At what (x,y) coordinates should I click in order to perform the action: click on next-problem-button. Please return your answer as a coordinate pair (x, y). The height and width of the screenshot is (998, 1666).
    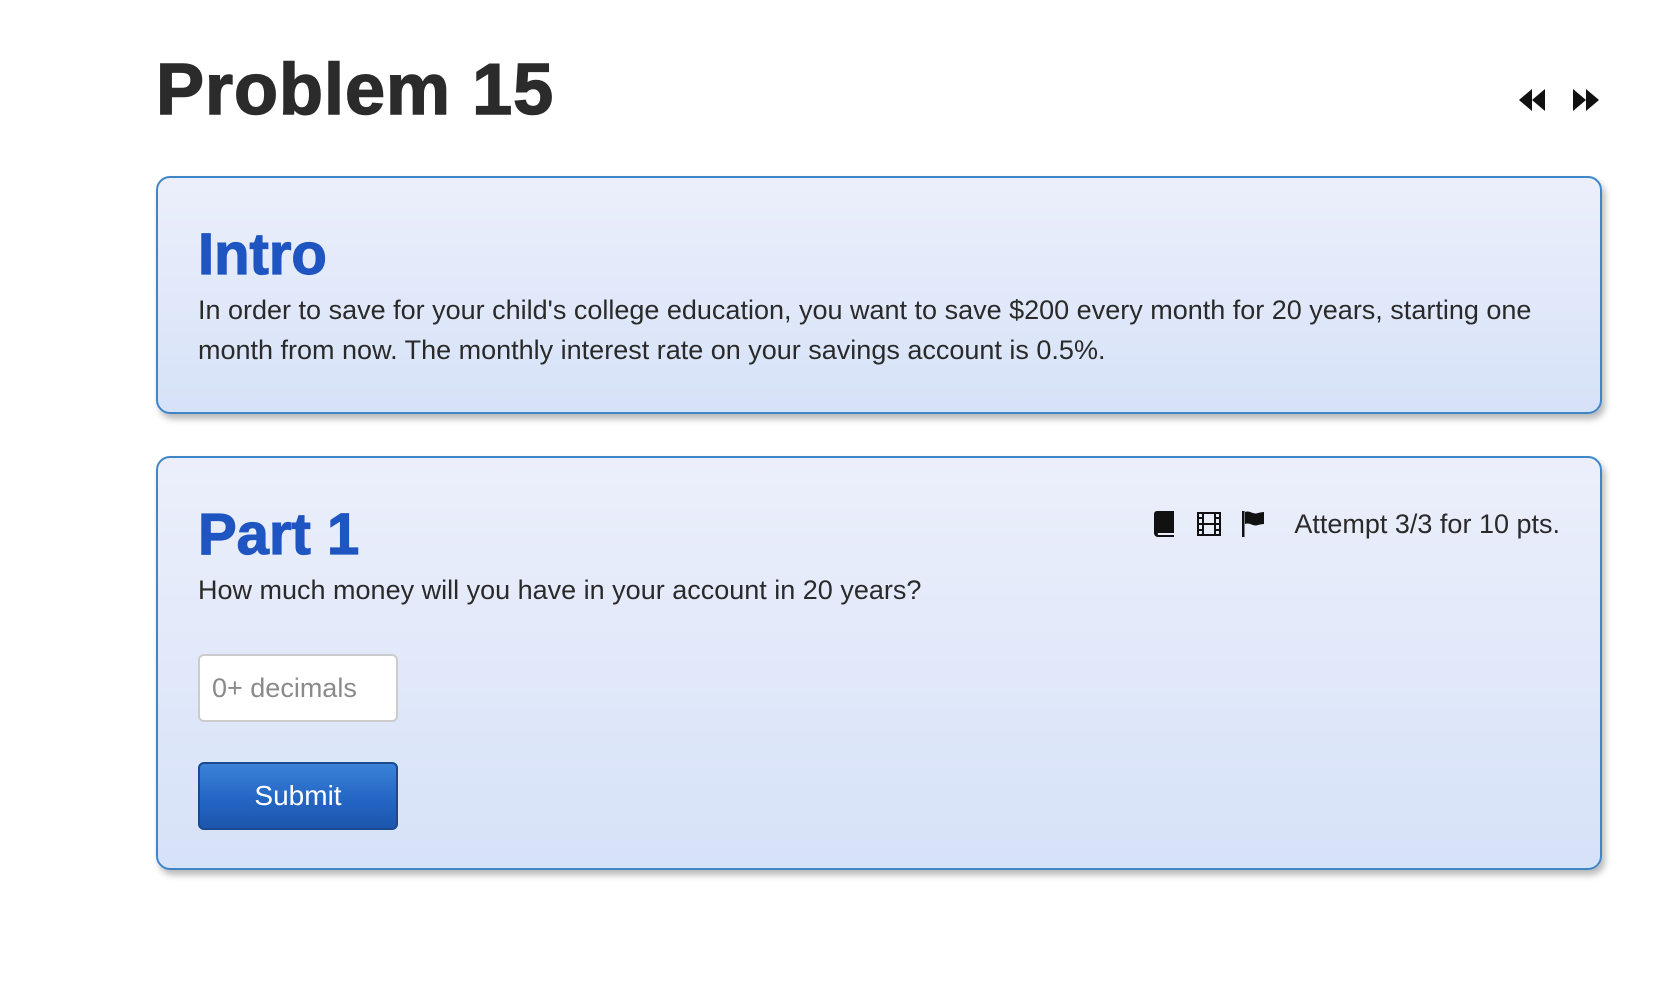
    Looking at the image, I should click on (1586, 100).